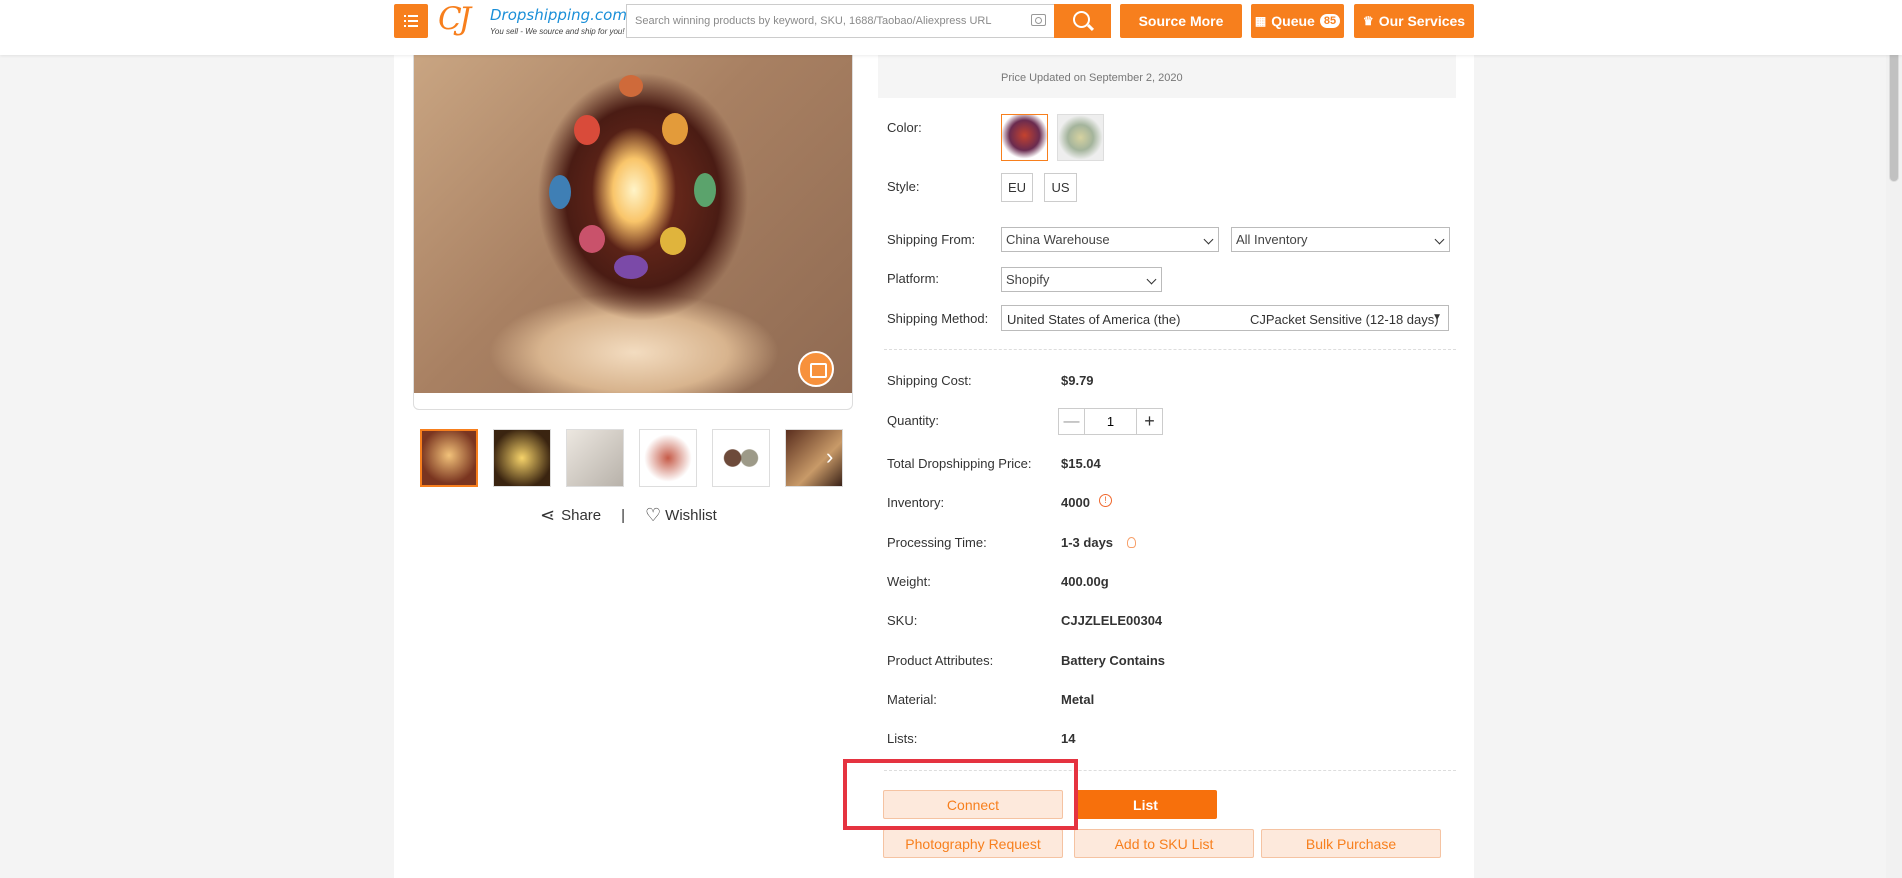  Describe the element at coordinates (1105, 500) in the screenshot. I see `info-icon: !` at that location.